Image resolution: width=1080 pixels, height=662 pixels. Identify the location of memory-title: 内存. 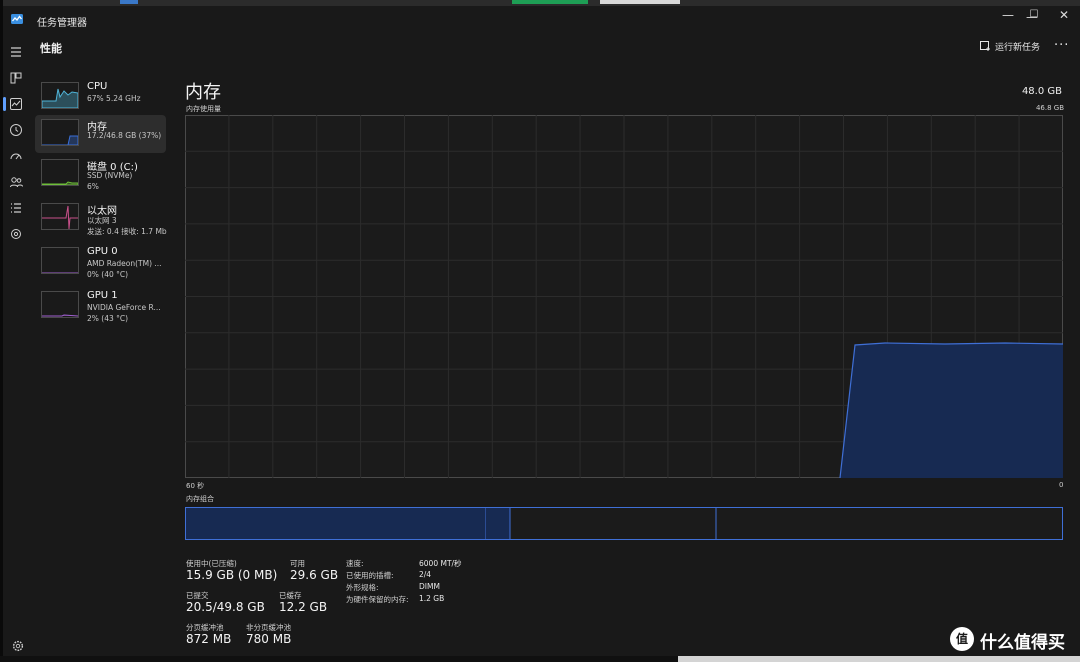
(203, 92).